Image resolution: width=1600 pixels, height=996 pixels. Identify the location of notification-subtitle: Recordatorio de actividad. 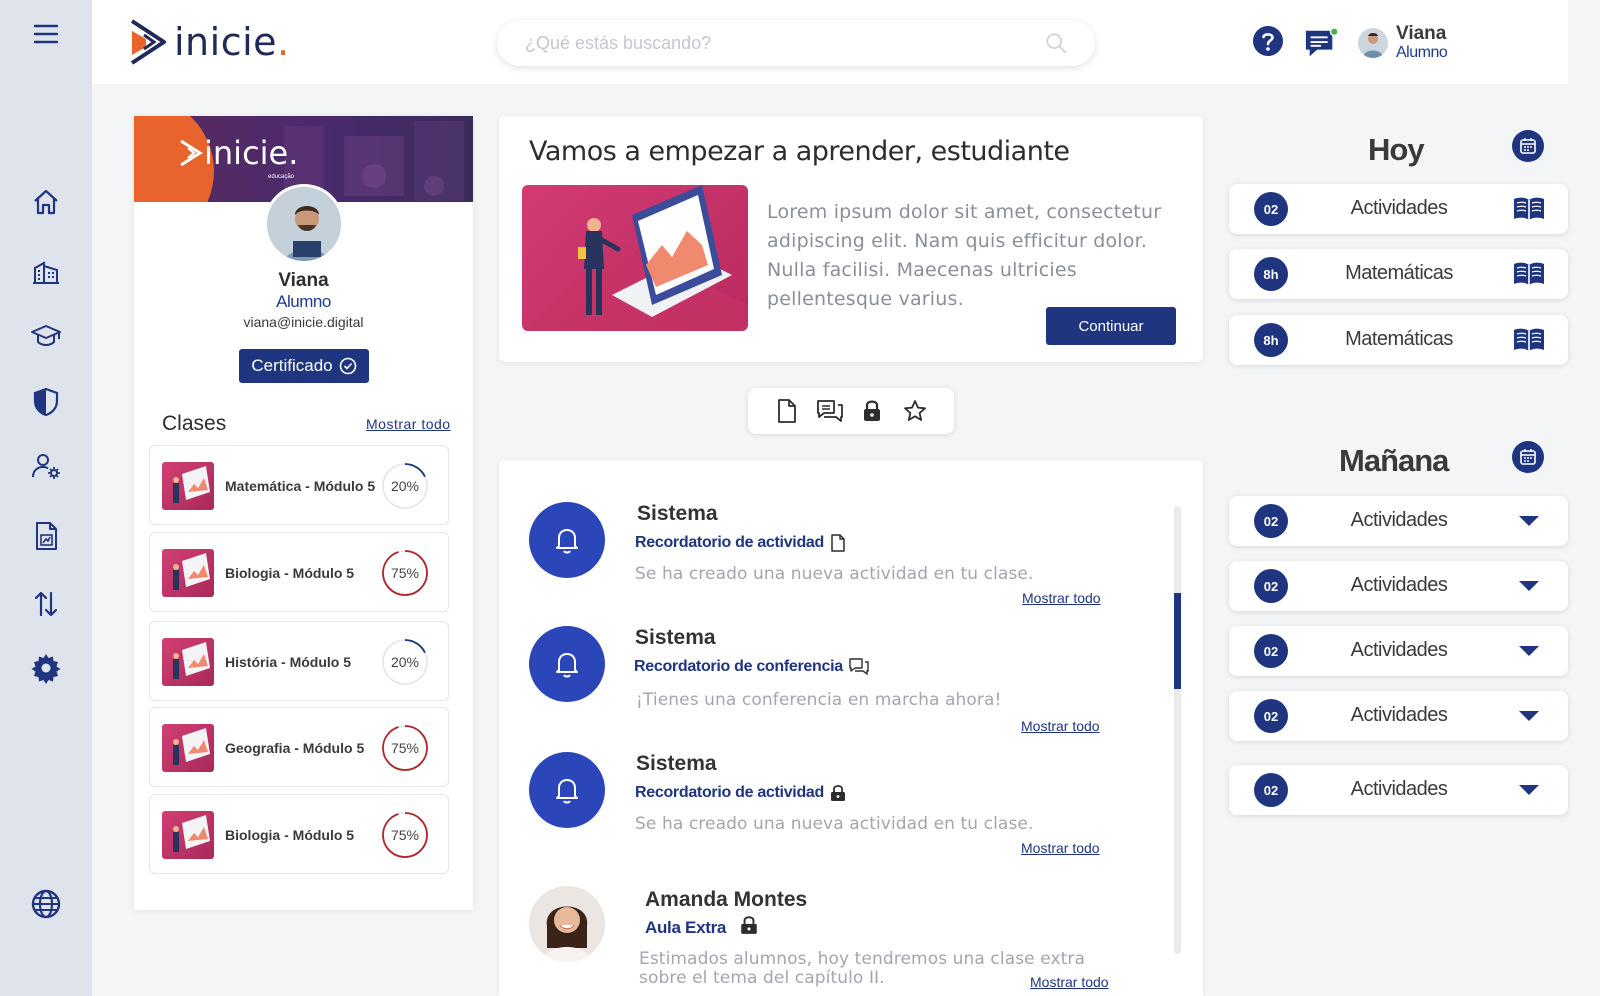
(740, 543).